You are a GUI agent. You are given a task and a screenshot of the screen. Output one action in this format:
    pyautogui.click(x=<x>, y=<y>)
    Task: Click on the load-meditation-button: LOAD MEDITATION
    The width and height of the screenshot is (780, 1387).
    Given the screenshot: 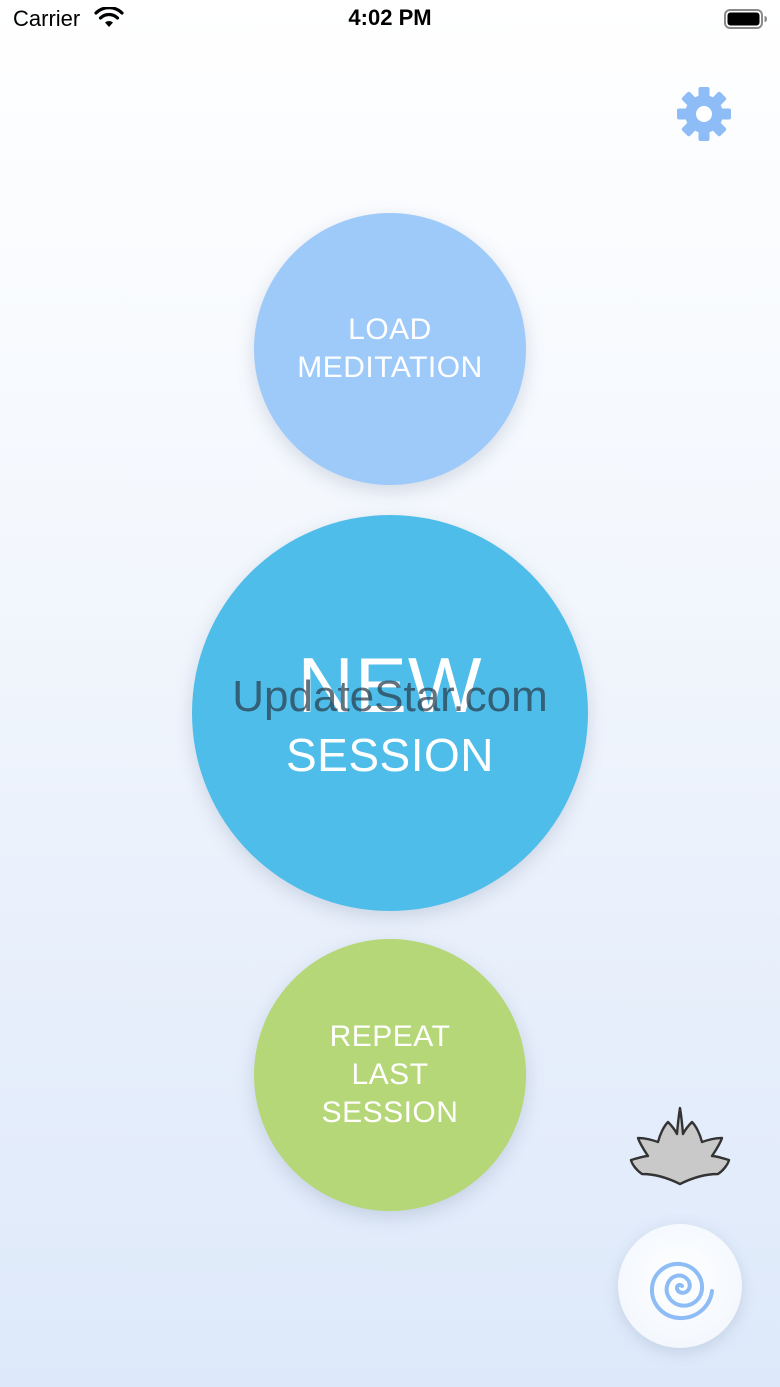 What is the action you would take?
    pyautogui.click(x=390, y=349)
    